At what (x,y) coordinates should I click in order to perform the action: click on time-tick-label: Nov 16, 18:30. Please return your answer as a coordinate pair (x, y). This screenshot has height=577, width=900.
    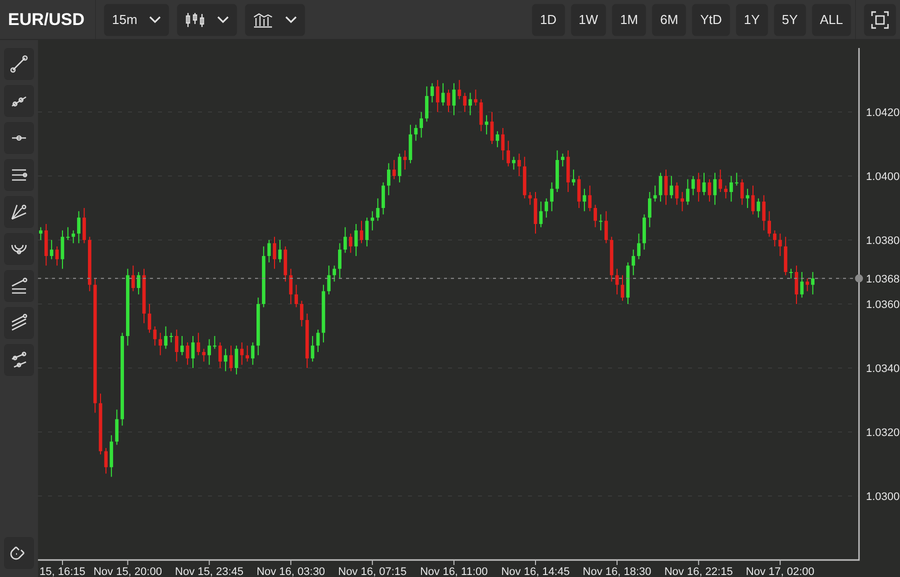
    Looking at the image, I should click on (617, 571).